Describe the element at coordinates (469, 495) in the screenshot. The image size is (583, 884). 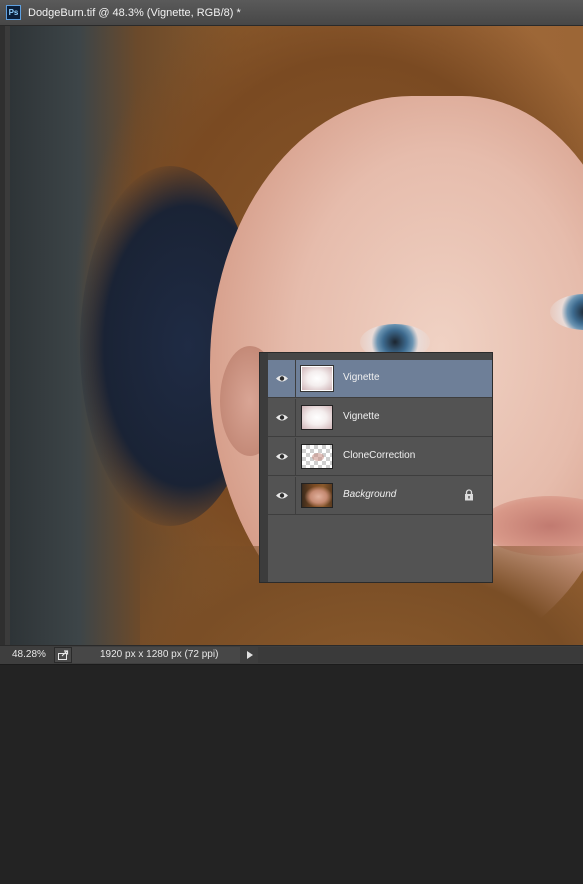
I see `lock-icon` at that location.